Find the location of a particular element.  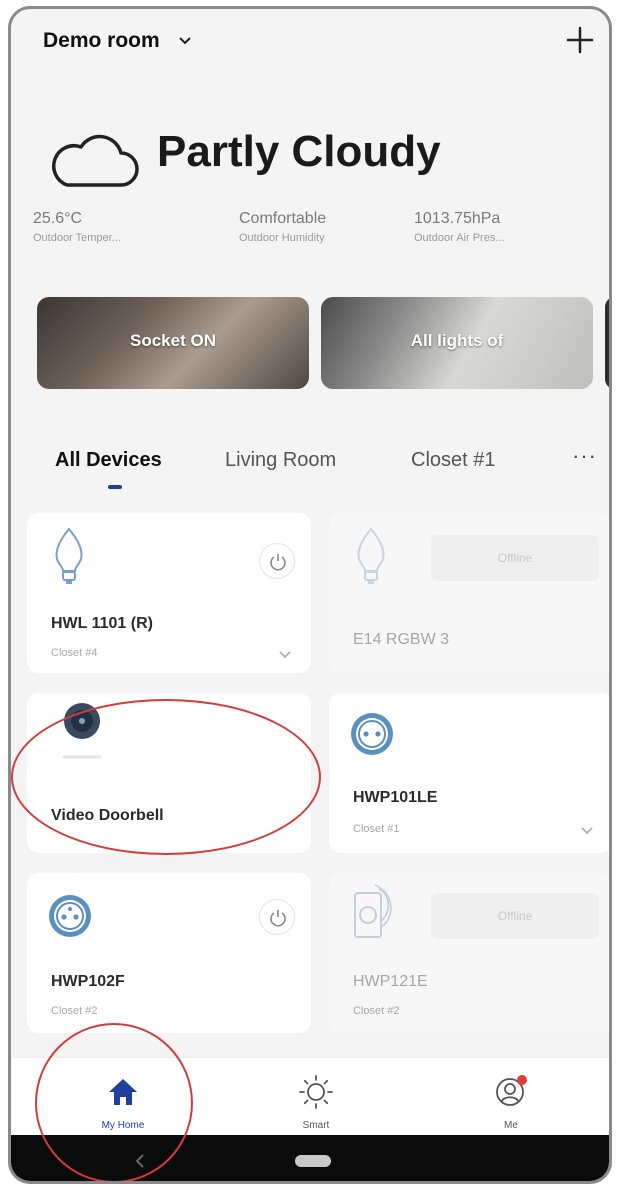

stat-value: 25.6°C is located at coordinates (58, 218).